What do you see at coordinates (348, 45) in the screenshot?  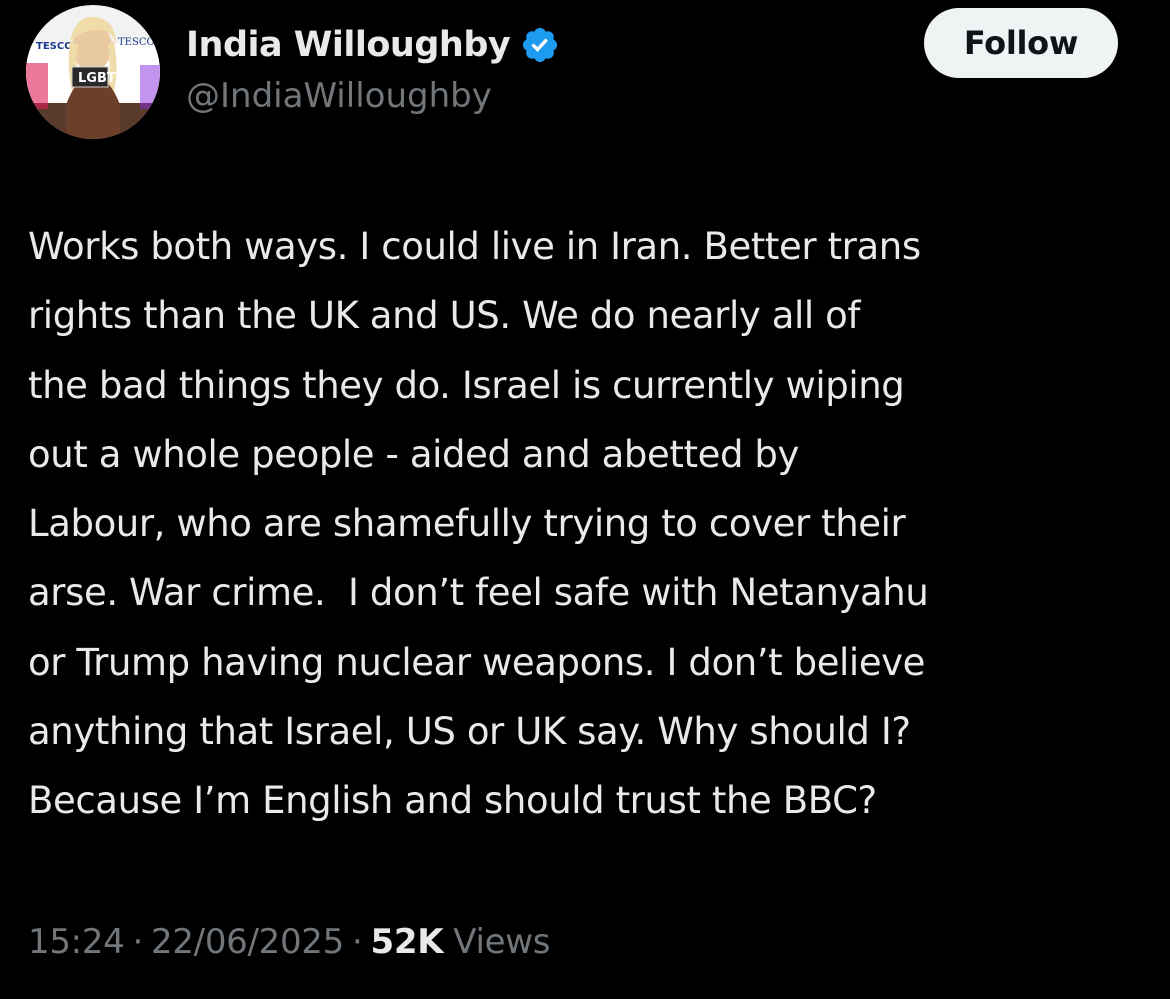 I see `author-display-name: India Willoughby` at bounding box center [348, 45].